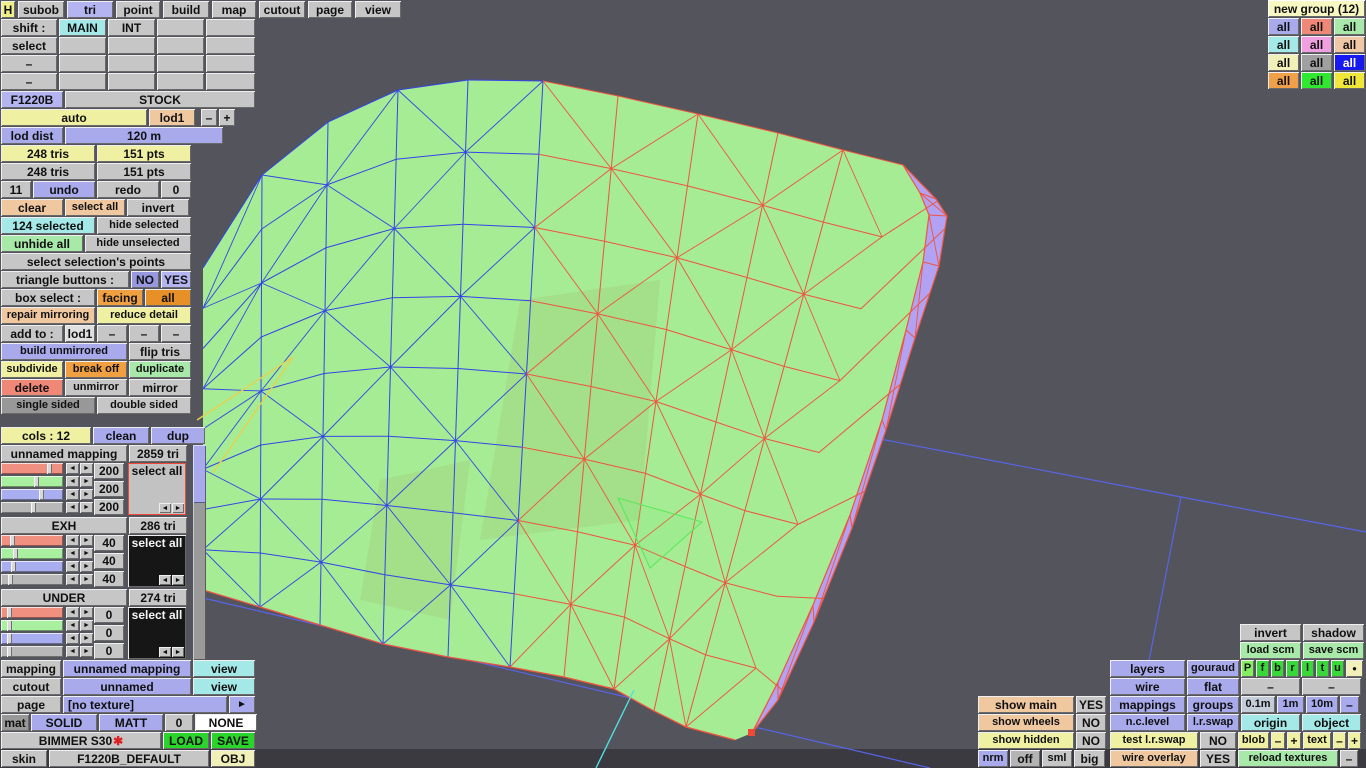  Describe the element at coordinates (1316, 8) in the screenshot. I see `new-group-header: new group (12)` at that location.